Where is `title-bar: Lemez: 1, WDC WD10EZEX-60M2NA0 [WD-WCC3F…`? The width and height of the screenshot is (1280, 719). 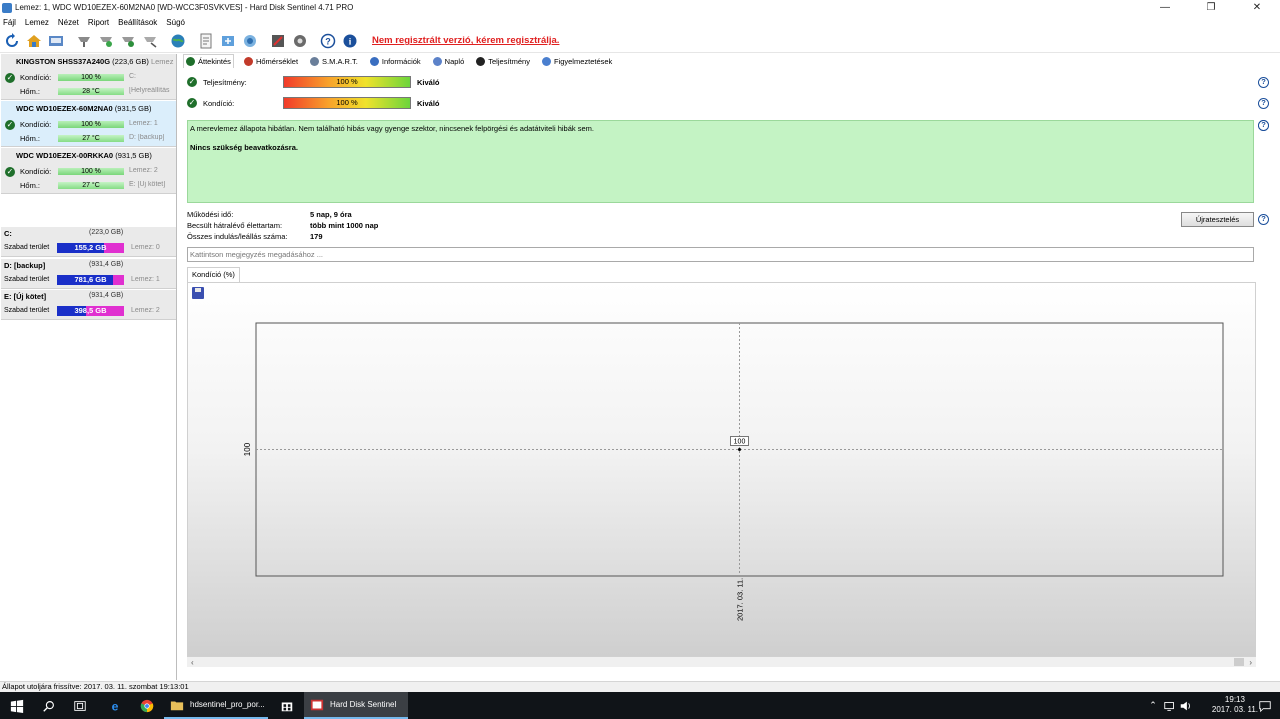 title-bar: Lemez: 1, WDC WD10EZEX-60M2NA0 [WD-WCC3F… is located at coordinates (640, 7).